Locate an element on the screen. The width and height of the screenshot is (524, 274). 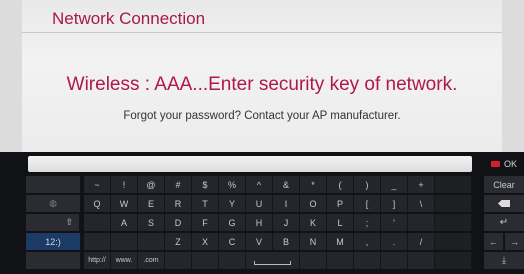
download-icon: ⤓ is located at coordinates (504, 260).